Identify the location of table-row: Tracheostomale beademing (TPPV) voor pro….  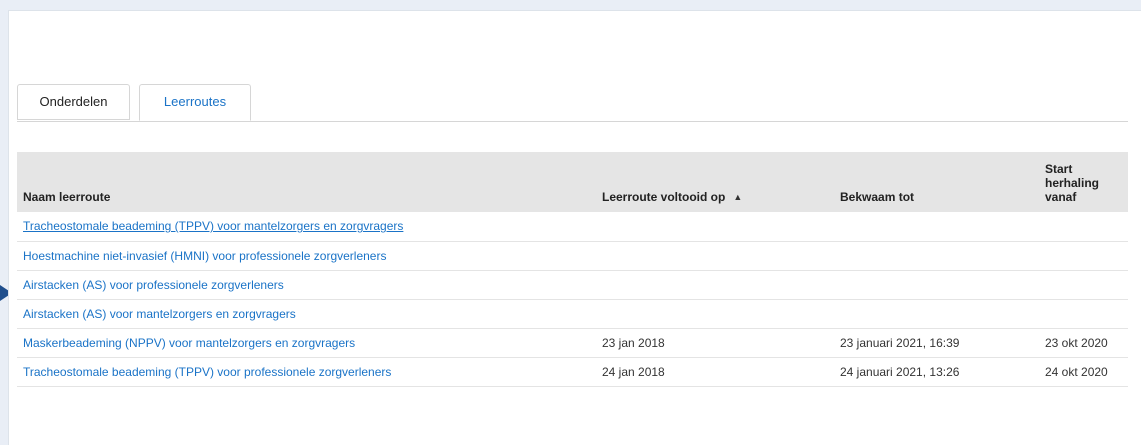
(572, 371).